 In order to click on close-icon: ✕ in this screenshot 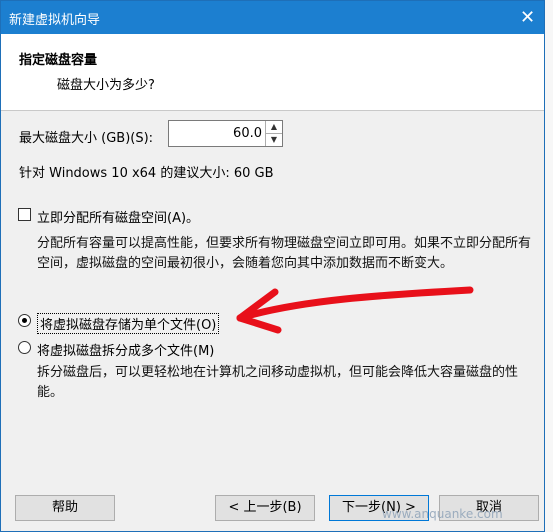, I will do `click(527, 17)`.